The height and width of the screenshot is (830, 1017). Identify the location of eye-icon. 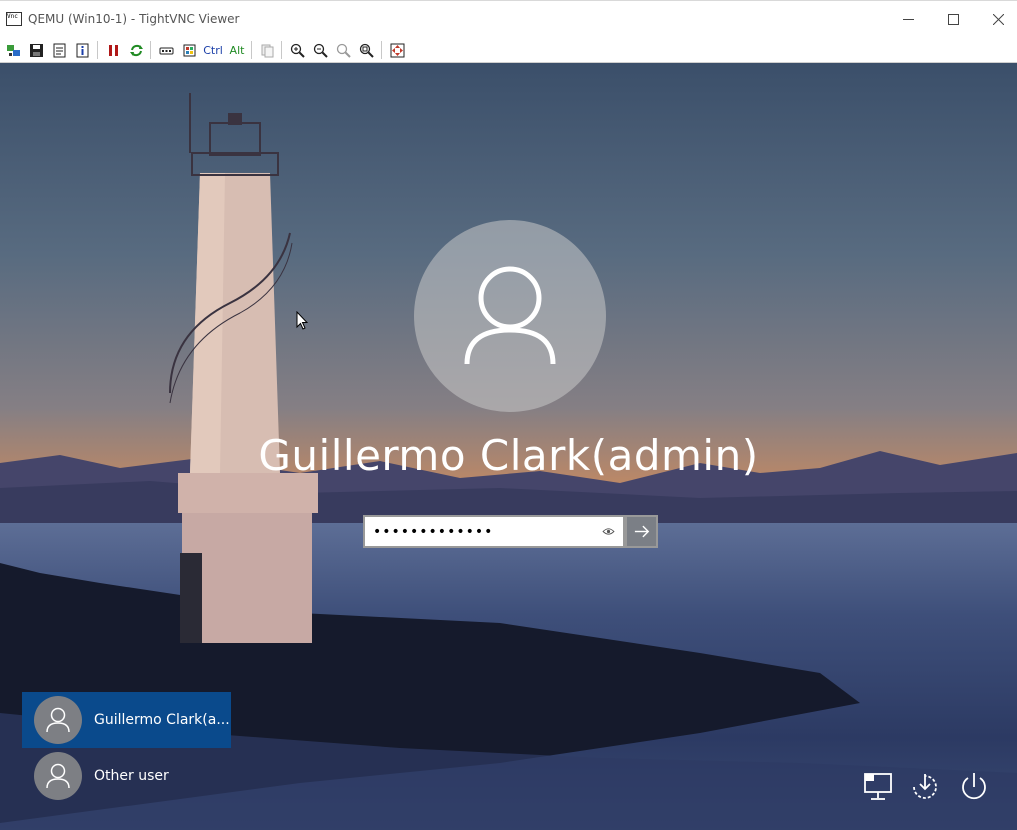
(608, 531).